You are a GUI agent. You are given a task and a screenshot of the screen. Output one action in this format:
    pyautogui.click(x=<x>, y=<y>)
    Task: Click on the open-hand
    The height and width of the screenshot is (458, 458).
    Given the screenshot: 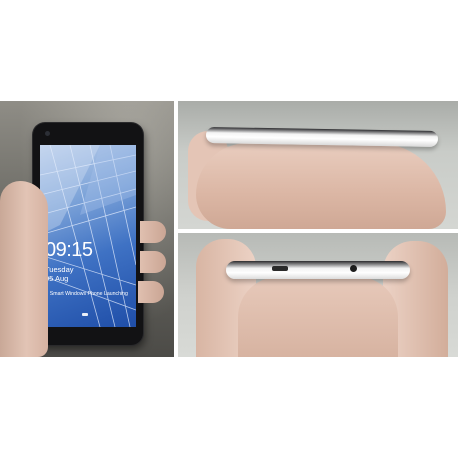 What is the action you would take?
    pyautogui.click(x=321, y=186)
    